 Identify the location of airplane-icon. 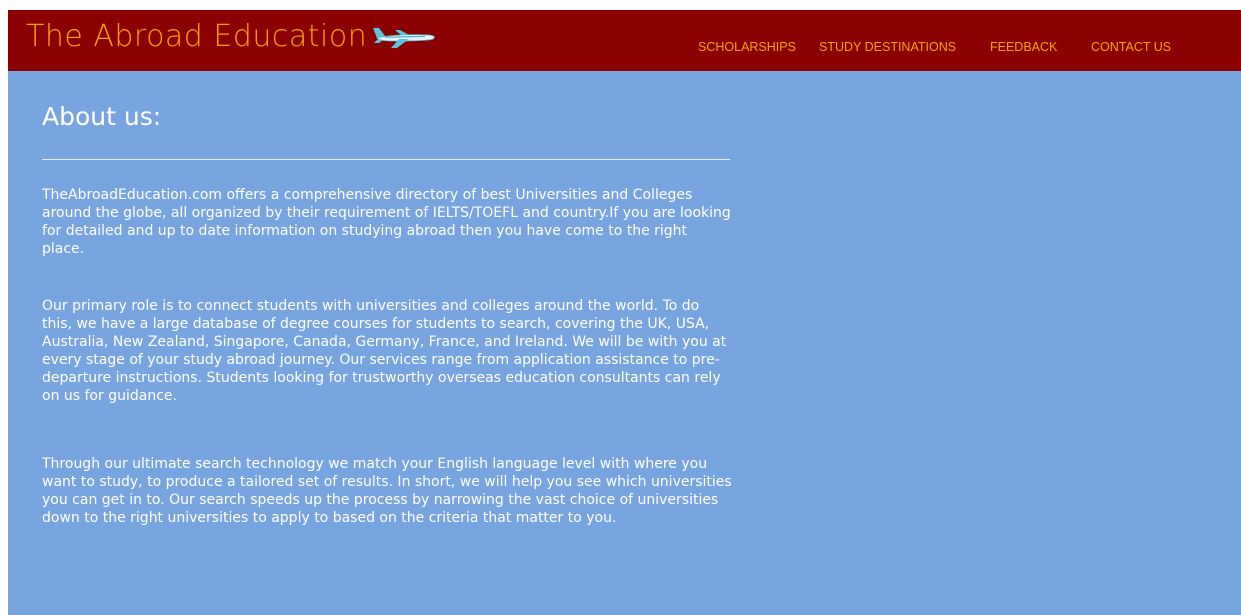
(404, 38).